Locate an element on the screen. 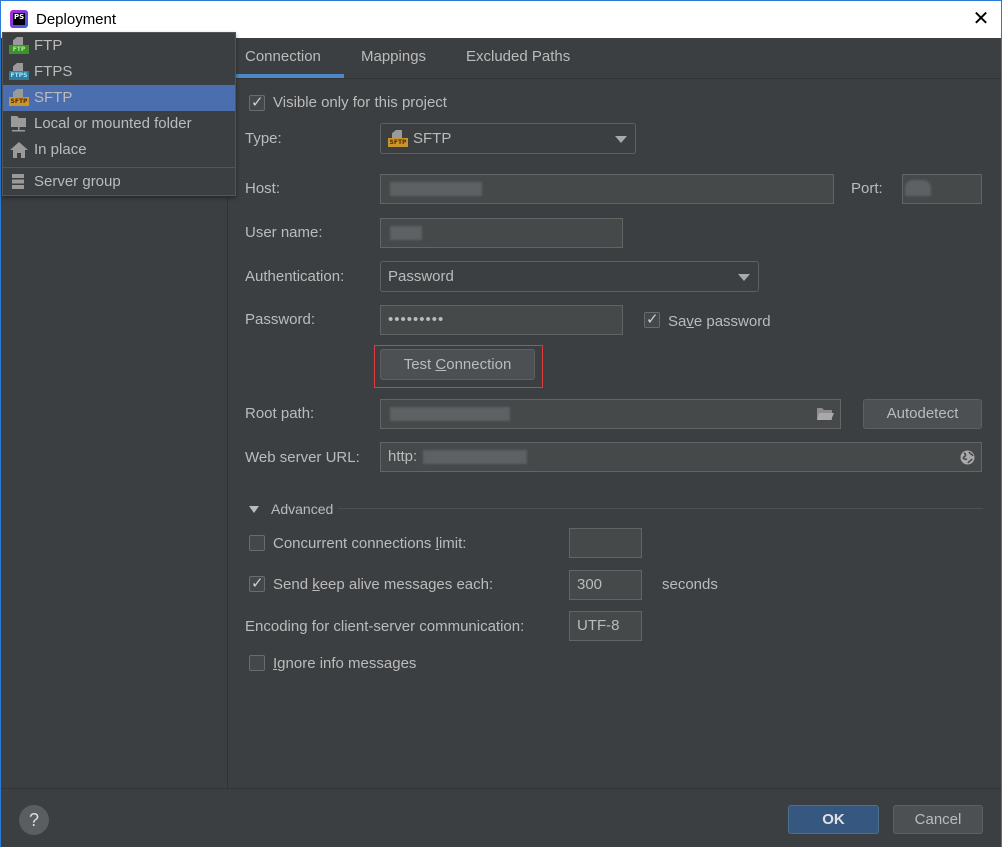  tab-excluded-paths: Excluded Paths is located at coordinates (518, 56).